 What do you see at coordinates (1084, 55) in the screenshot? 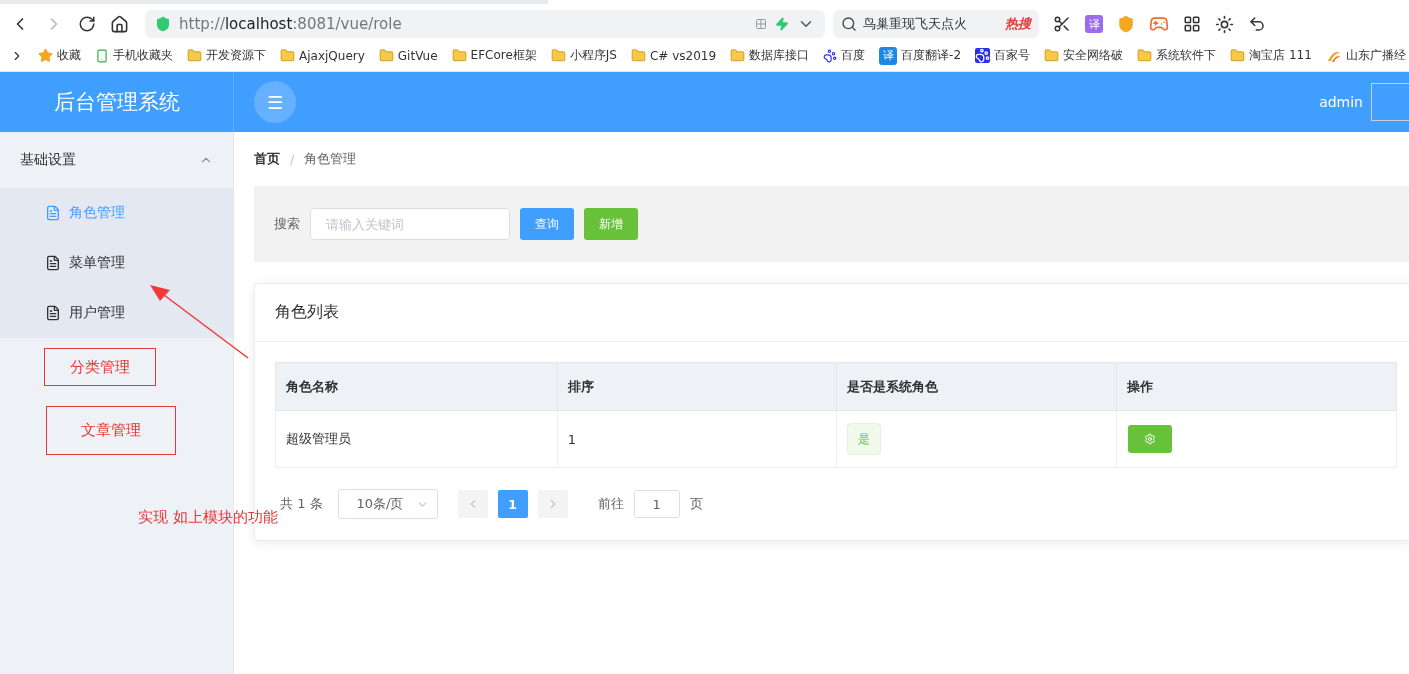
I see `bookmark: 安全网络破` at bounding box center [1084, 55].